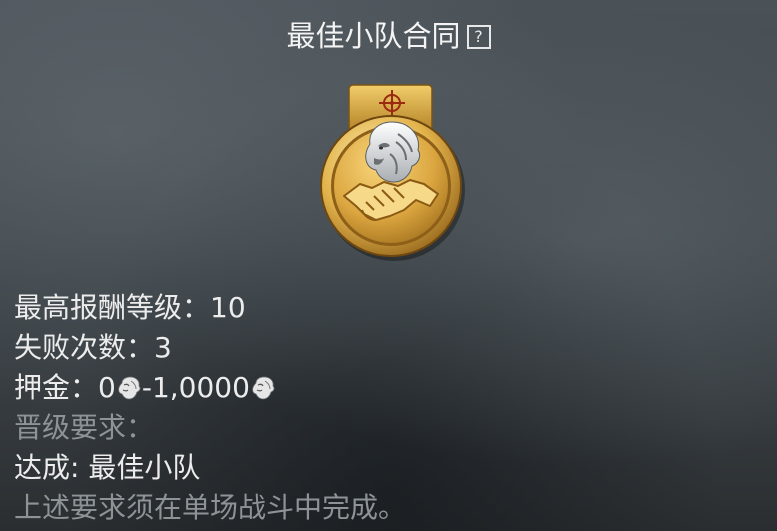 The width and height of the screenshot is (777, 531). What do you see at coordinates (163, 347) in the screenshot?
I see `failures-value: 3` at bounding box center [163, 347].